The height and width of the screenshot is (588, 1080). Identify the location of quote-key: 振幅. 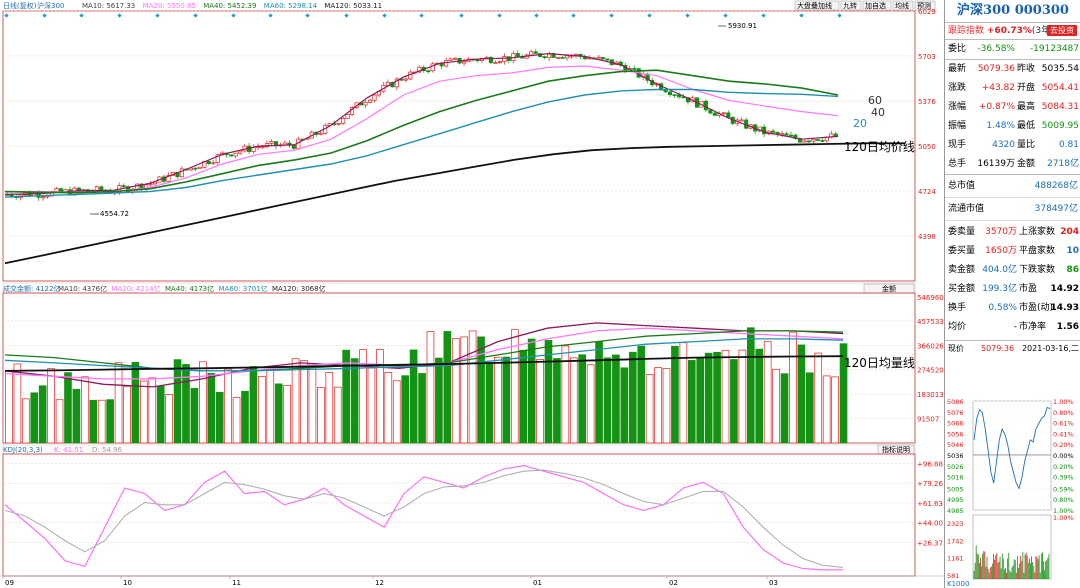
(957, 126).